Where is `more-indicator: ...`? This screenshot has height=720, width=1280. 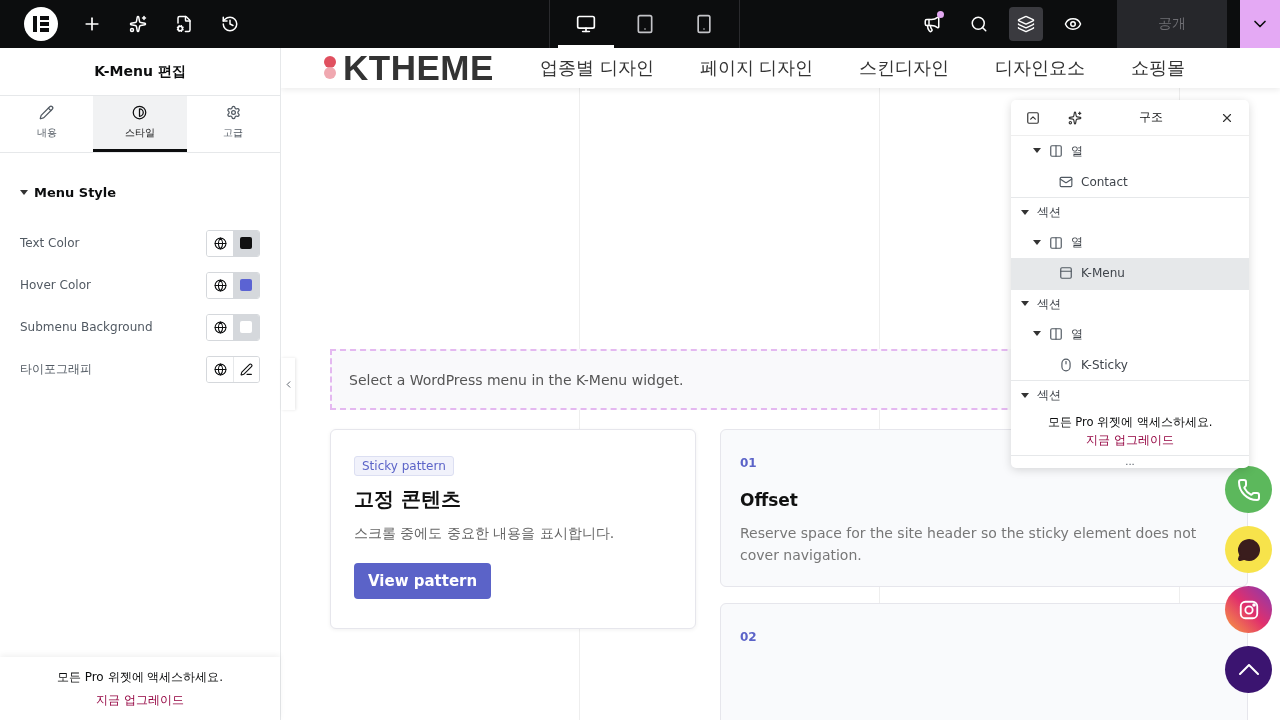 more-indicator: ... is located at coordinates (1130, 461).